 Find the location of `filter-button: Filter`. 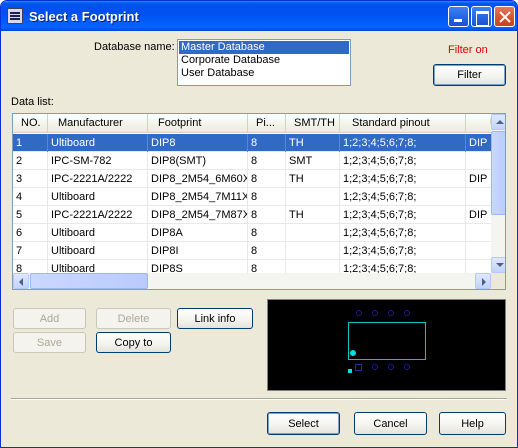

filter-button: Filter is located at coordinates (469, 75).